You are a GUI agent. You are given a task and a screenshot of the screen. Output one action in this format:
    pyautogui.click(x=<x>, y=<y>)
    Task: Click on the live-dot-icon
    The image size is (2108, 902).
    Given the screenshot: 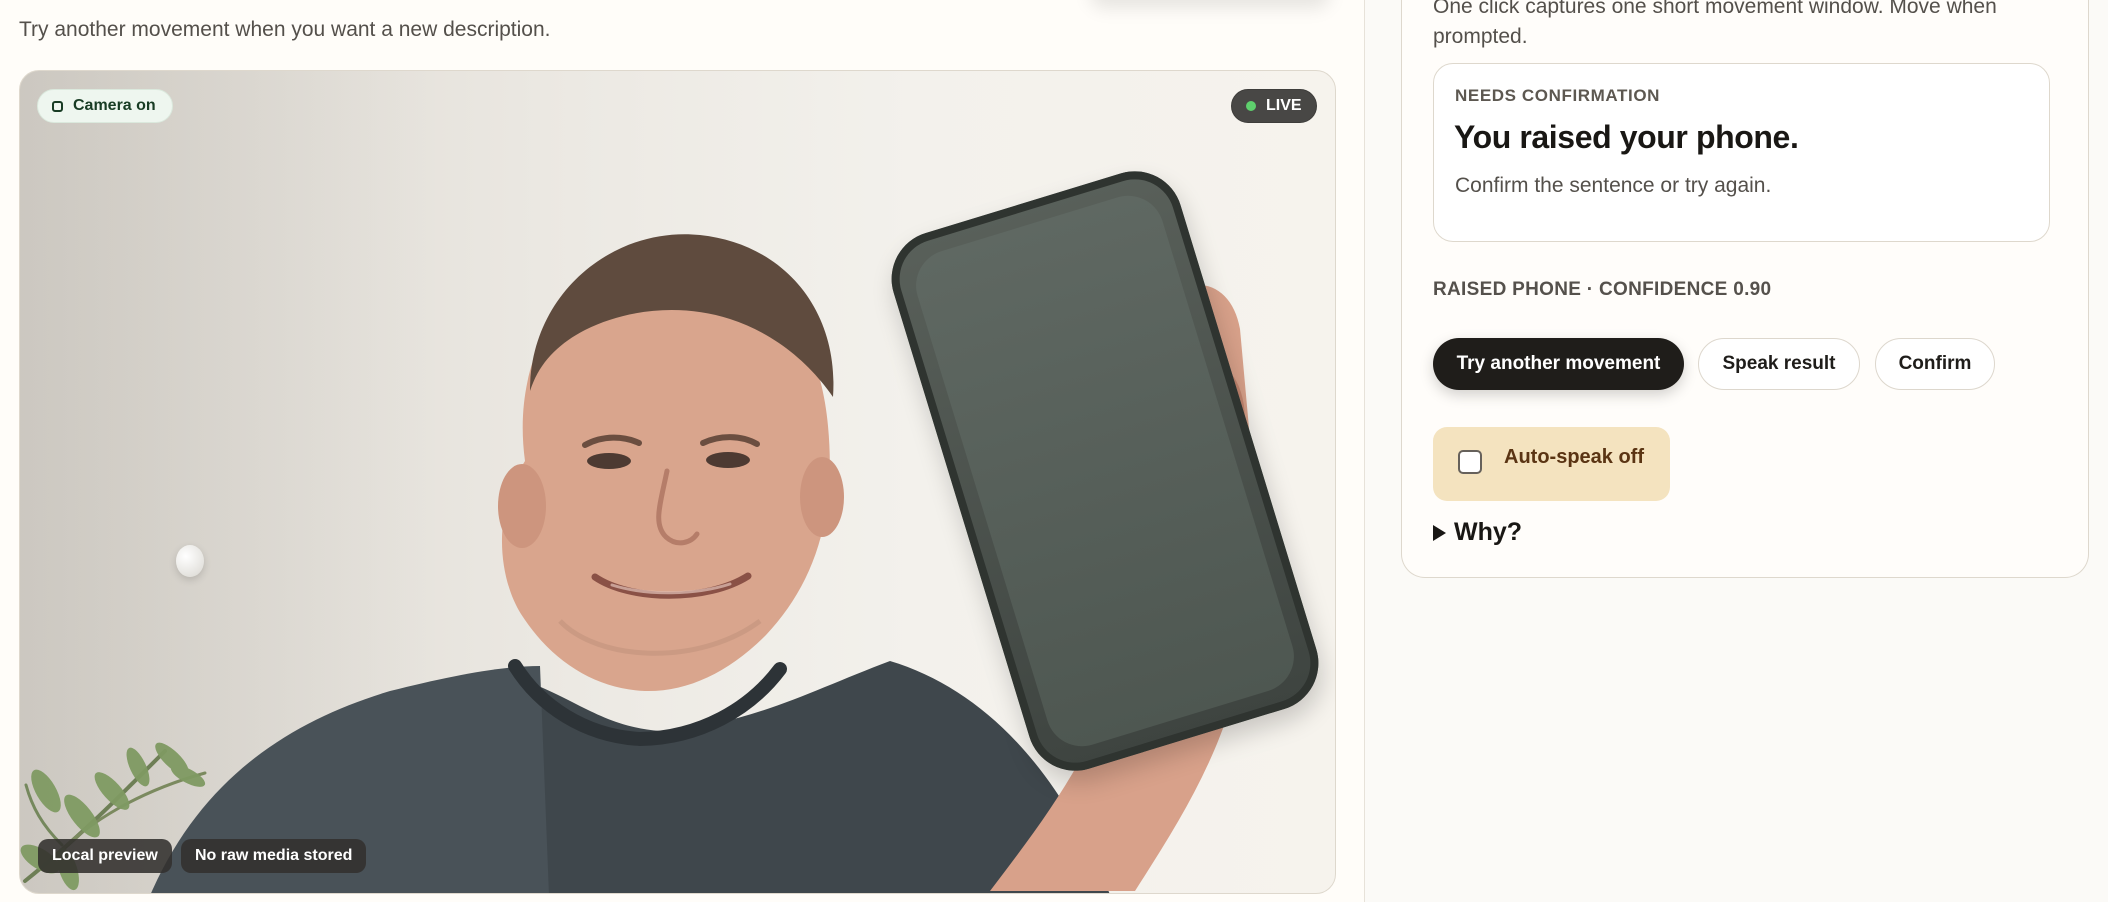 What is the action you would take?
    pyautogui.click(x=1251, y=106)
    